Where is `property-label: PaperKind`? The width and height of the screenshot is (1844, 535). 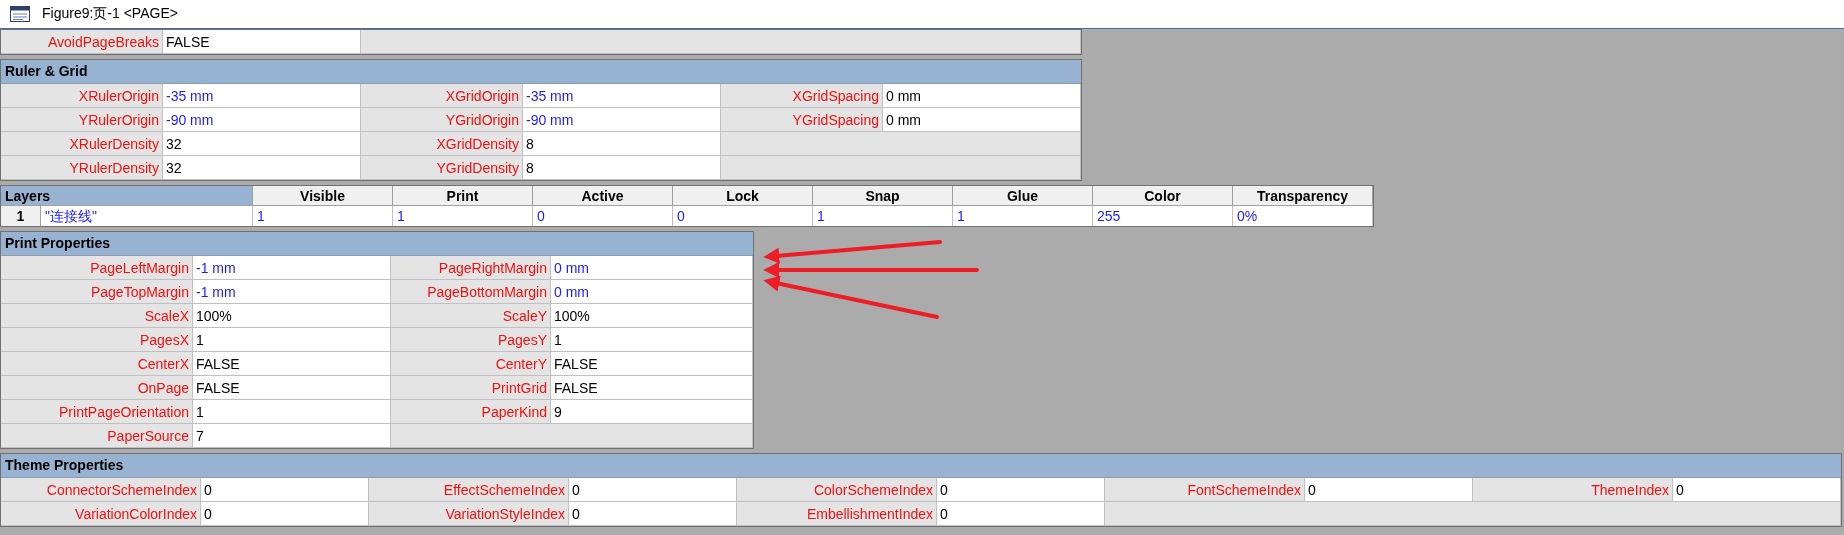
property-label: PaperKind is located at coordinates (471, 412).